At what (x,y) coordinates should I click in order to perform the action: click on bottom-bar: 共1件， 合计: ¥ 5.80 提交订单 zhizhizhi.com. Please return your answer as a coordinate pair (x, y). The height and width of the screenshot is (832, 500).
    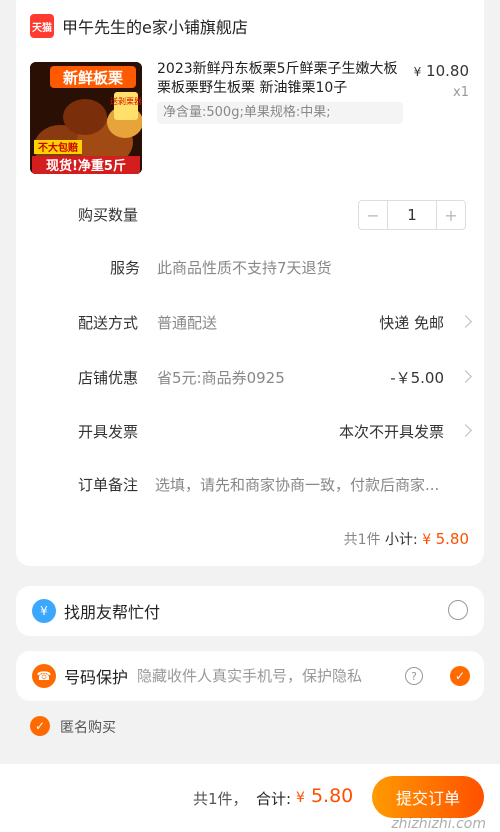
    Looking at the image, I should click on (250, 798).